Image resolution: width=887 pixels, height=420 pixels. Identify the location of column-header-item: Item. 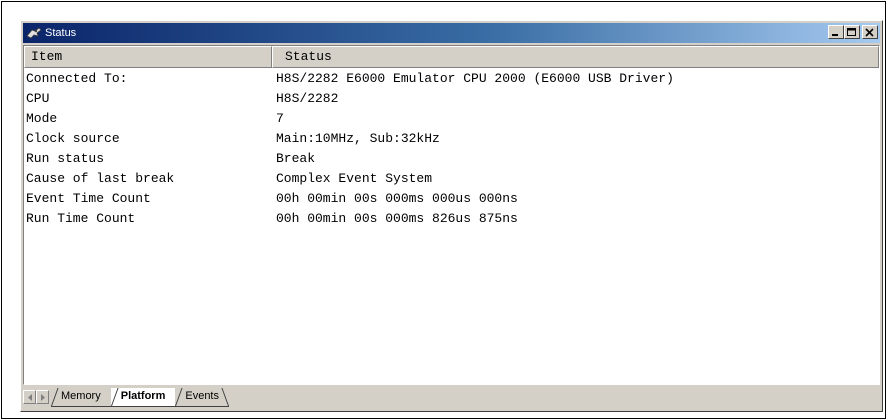
(148, 57).